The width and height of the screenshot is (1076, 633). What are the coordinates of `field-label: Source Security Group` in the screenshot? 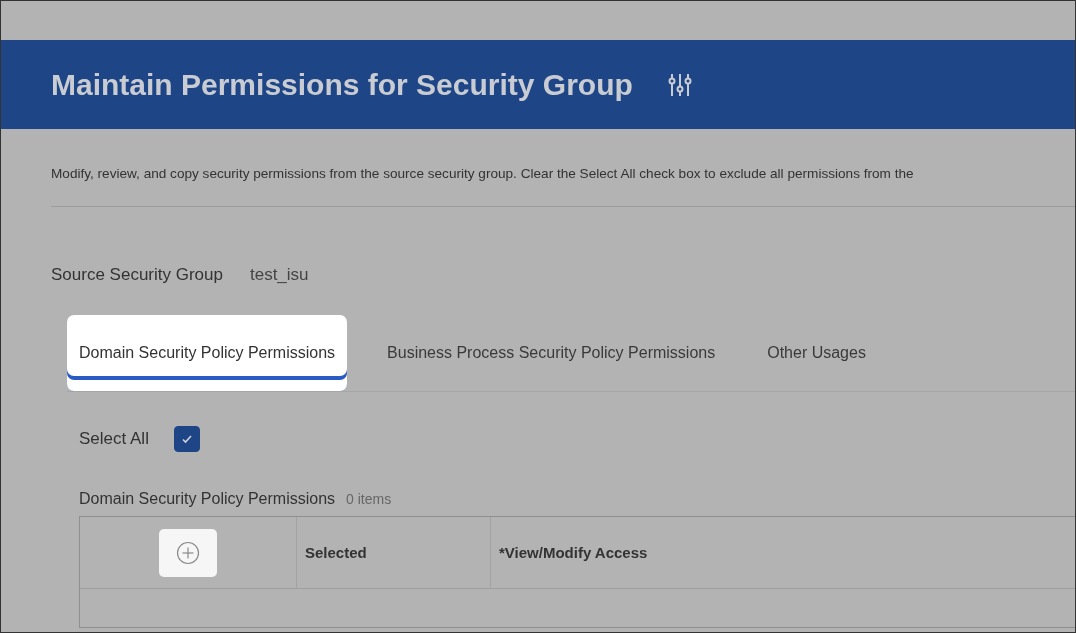 It's located at (137, 275).